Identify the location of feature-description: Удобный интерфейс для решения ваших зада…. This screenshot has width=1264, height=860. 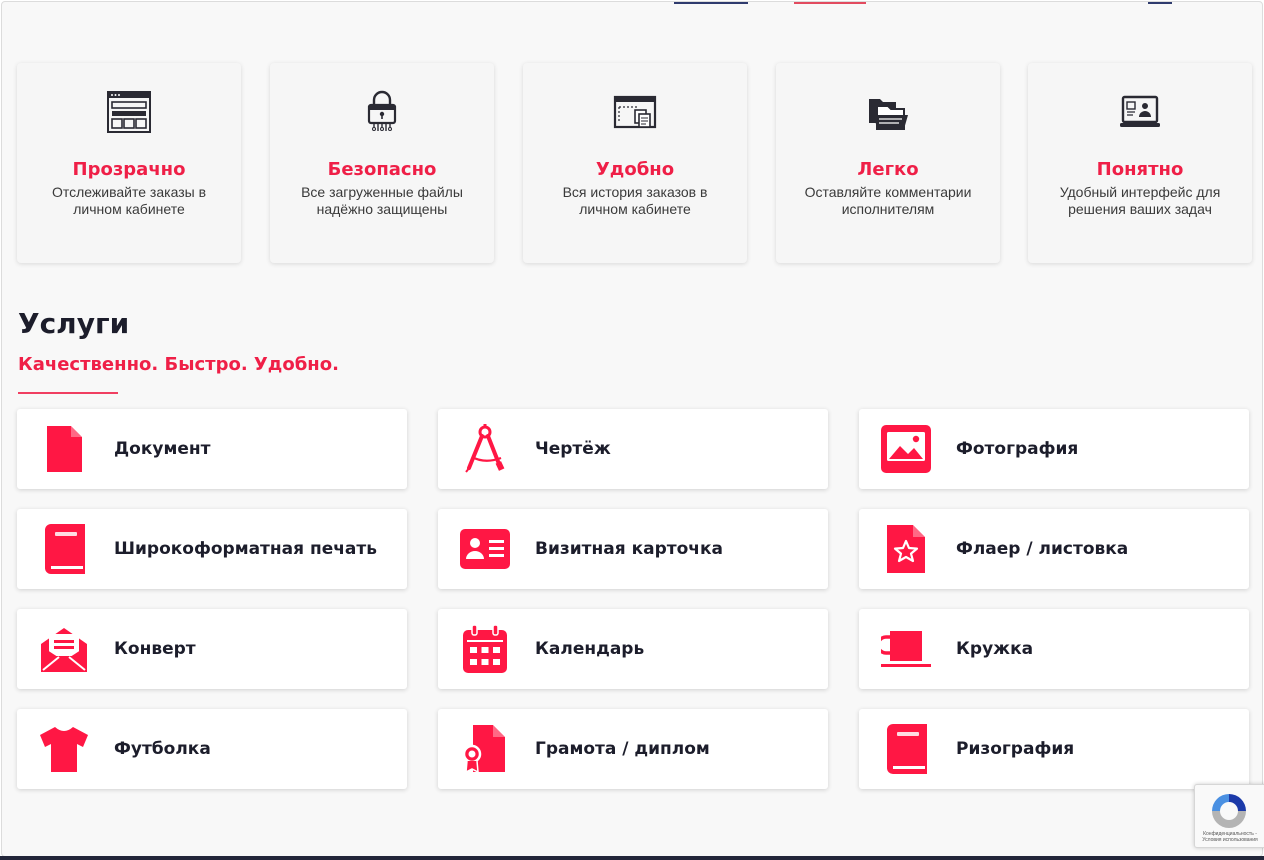
(1140, 200).